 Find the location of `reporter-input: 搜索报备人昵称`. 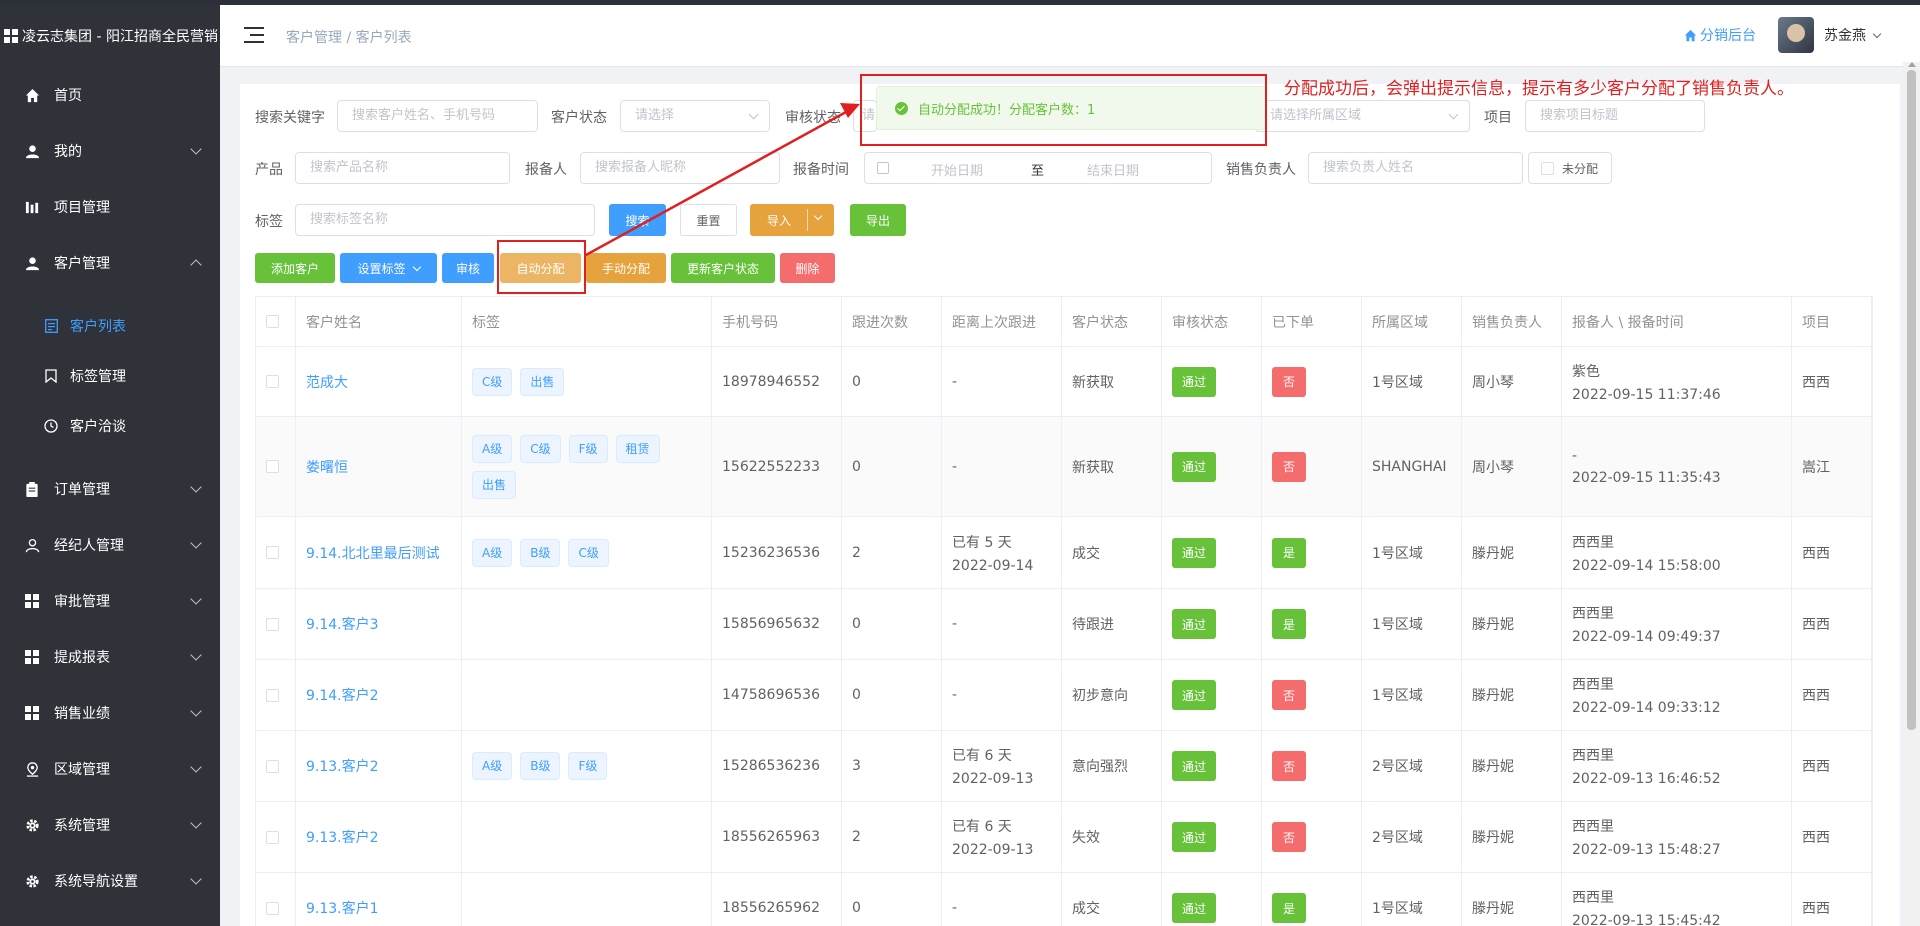

reporter-input: 搜索报备人昵称 is located at coordinates (680, 168).